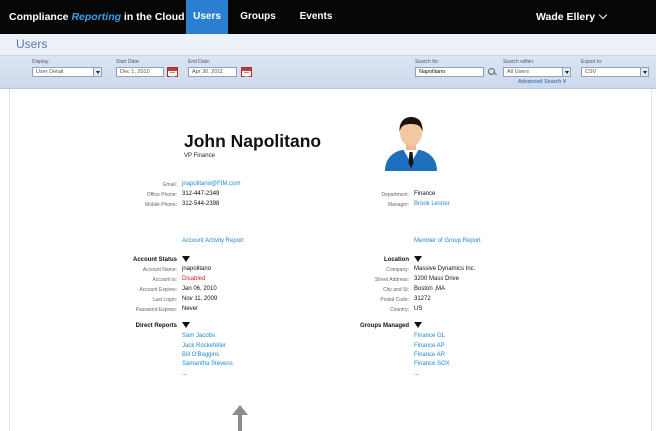 The height and width of the screenshot is (431, 656). Describe the element at coordinates (566, 17) in the screenshot. I see `user-name: Wade Ellery` at that location.